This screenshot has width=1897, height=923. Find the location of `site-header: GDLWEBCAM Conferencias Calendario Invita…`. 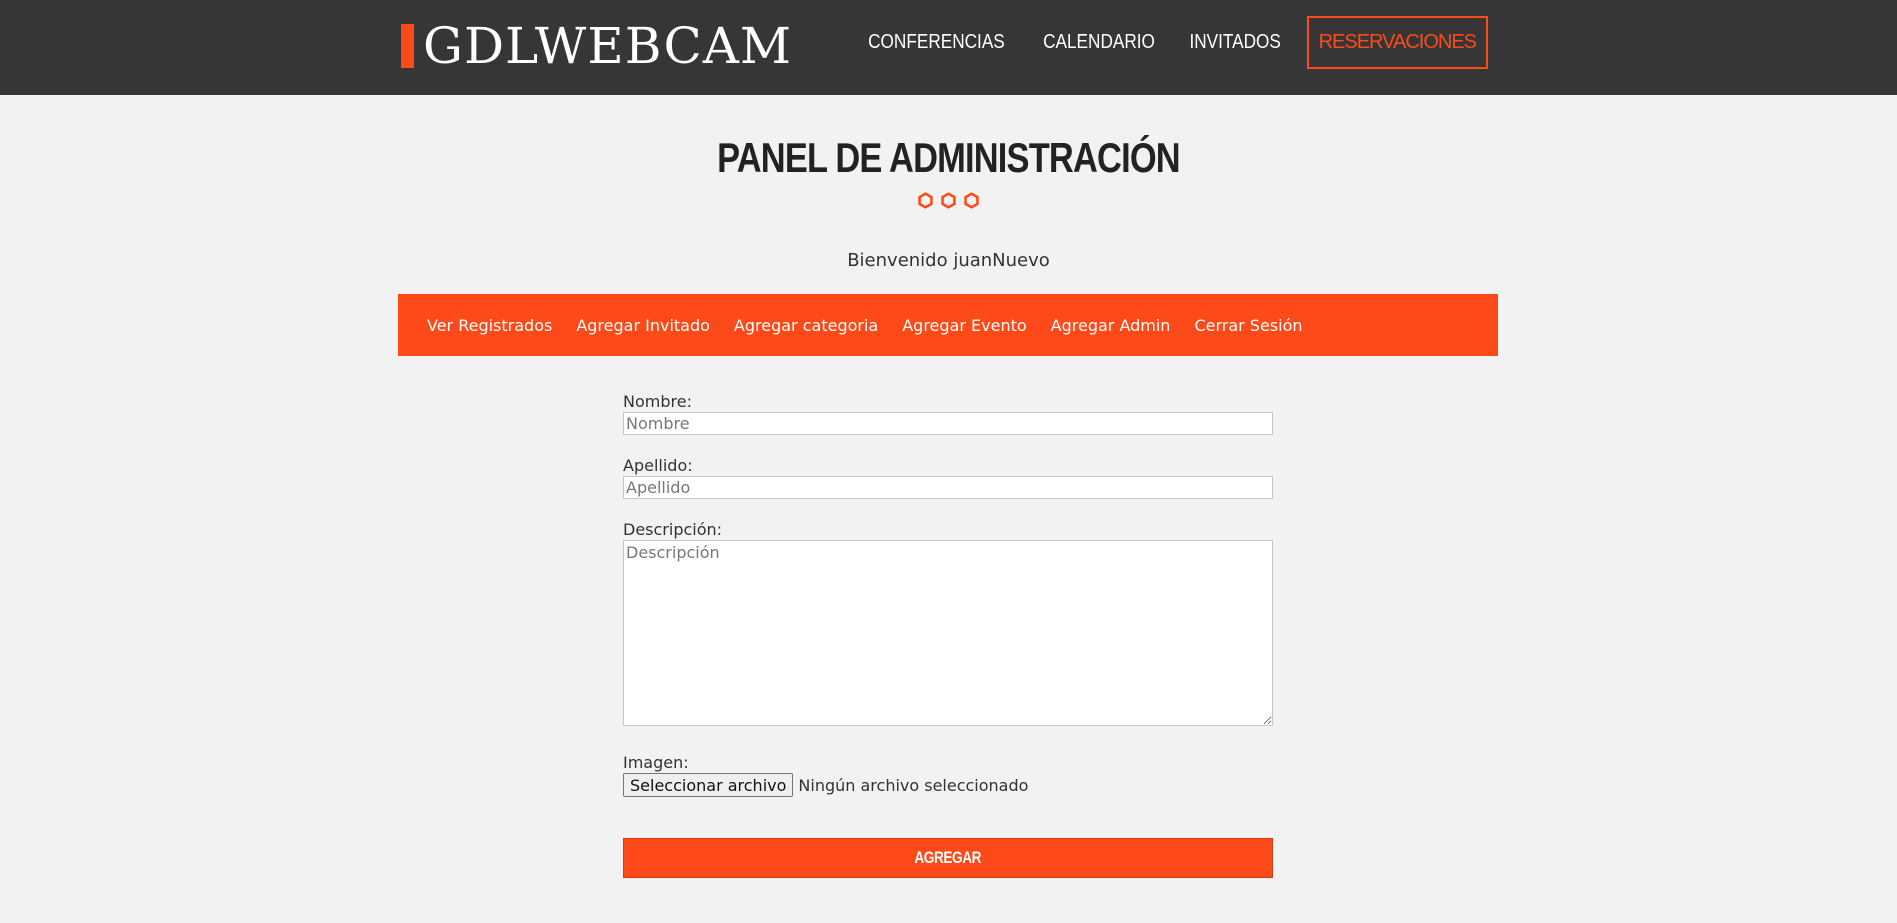

site-header: GDLWEBCAM Conferencias Calendario Invita… is located at coordinates (948, 47).